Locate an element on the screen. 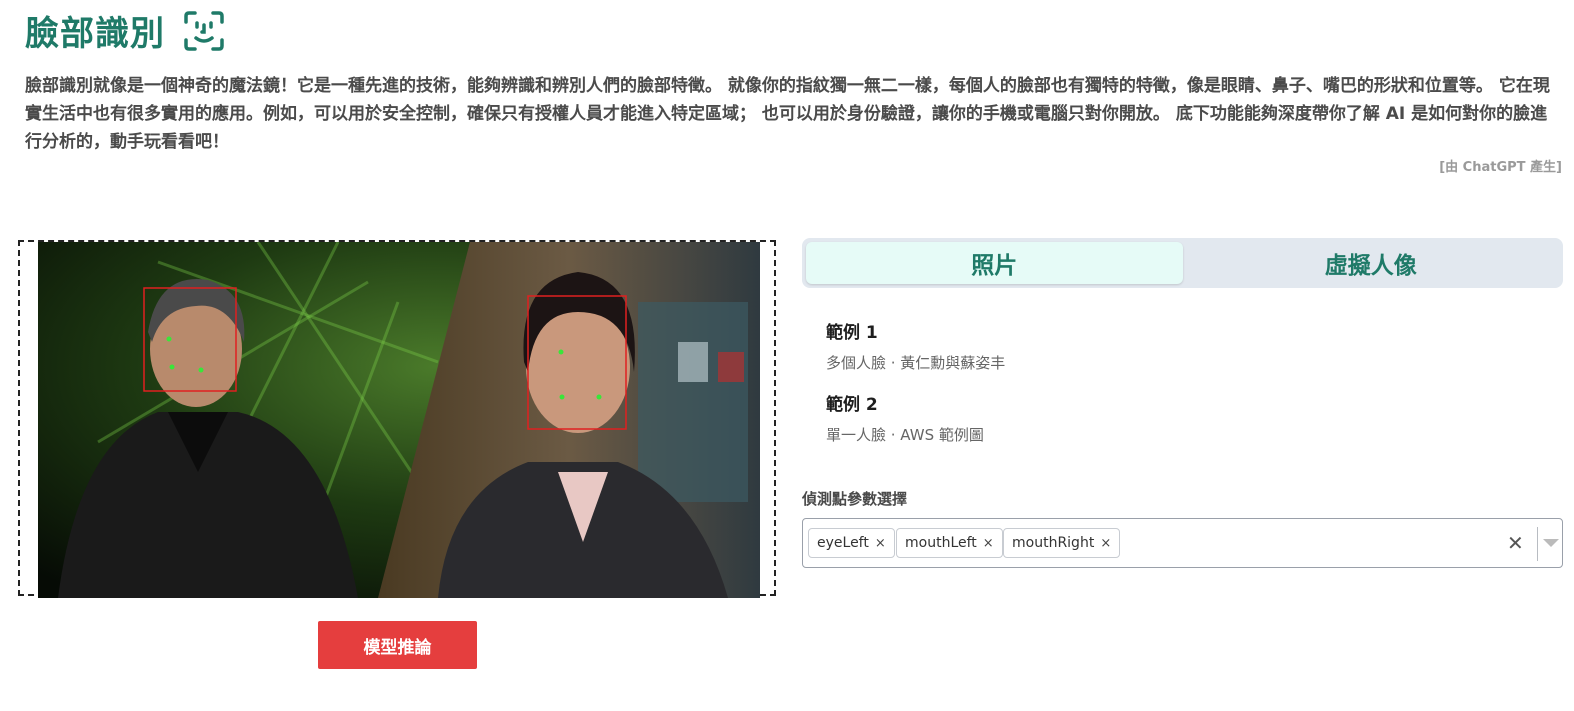  chip-label: eyeLeft is located at coordinates (843, 543).